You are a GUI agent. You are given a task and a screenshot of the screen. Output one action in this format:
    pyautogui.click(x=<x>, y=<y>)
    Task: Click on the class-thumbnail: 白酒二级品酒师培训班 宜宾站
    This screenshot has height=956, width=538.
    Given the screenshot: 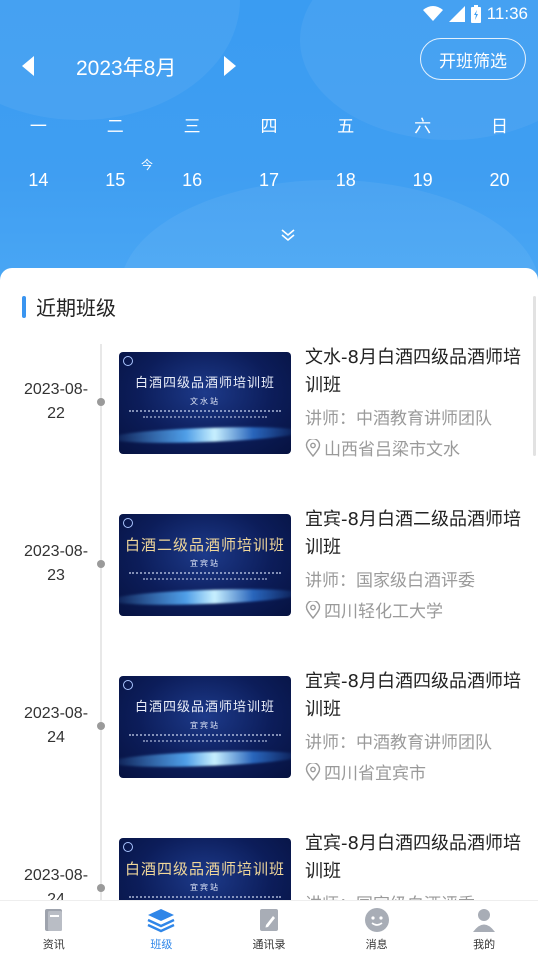 What is the action you would take?
    pyautogui.click(x=205, y=565)
    